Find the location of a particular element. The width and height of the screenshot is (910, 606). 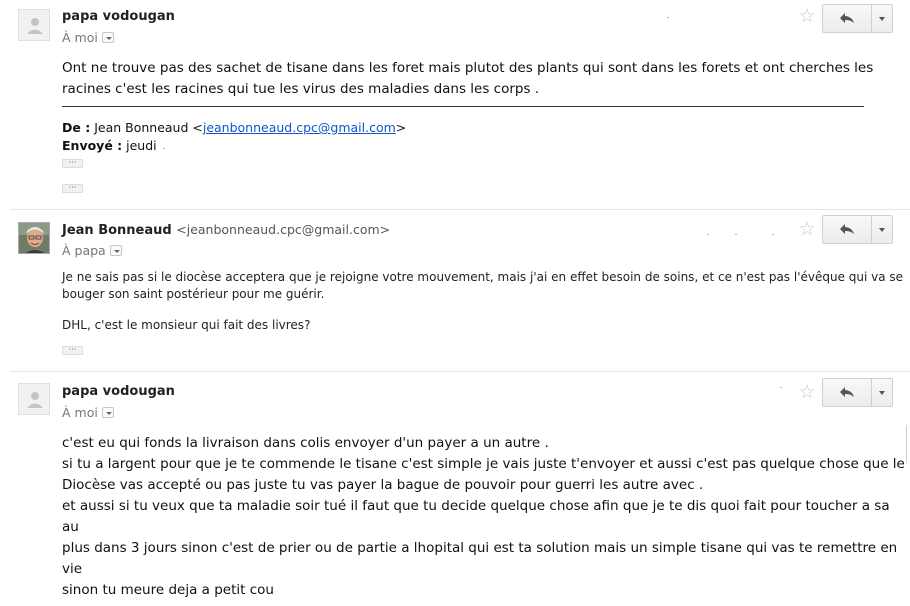

user-photo is located at coordinates (34, 238).